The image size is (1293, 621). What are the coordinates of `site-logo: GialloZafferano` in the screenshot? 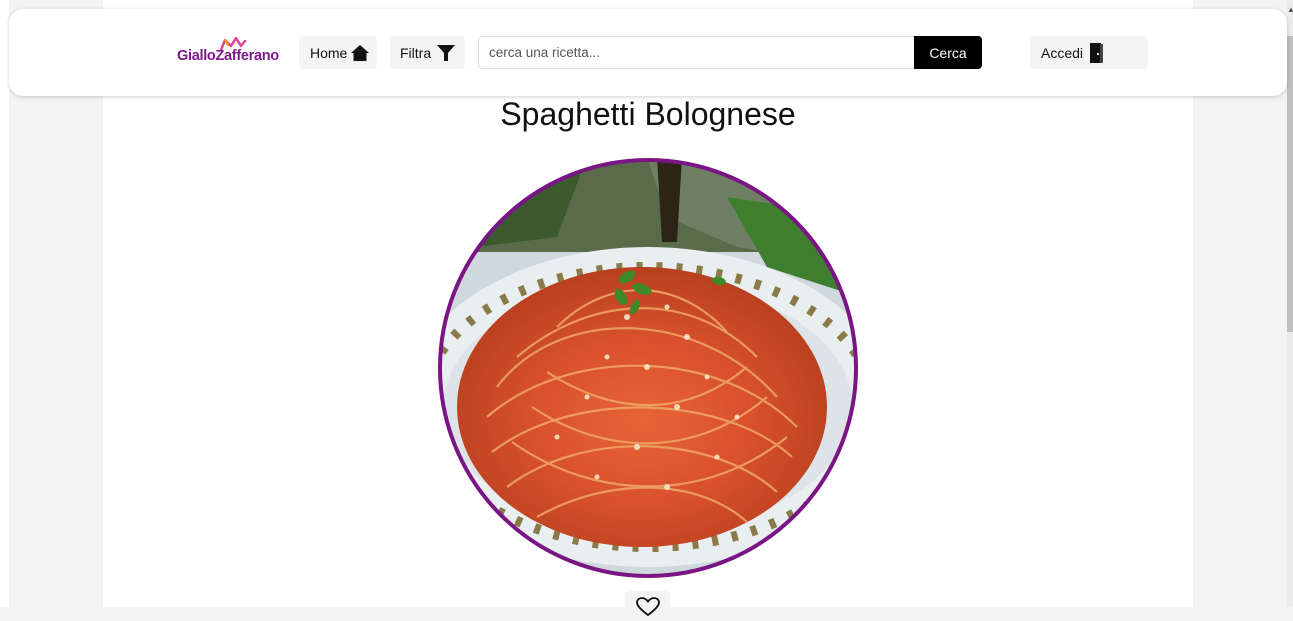 It's located at (233, 55).